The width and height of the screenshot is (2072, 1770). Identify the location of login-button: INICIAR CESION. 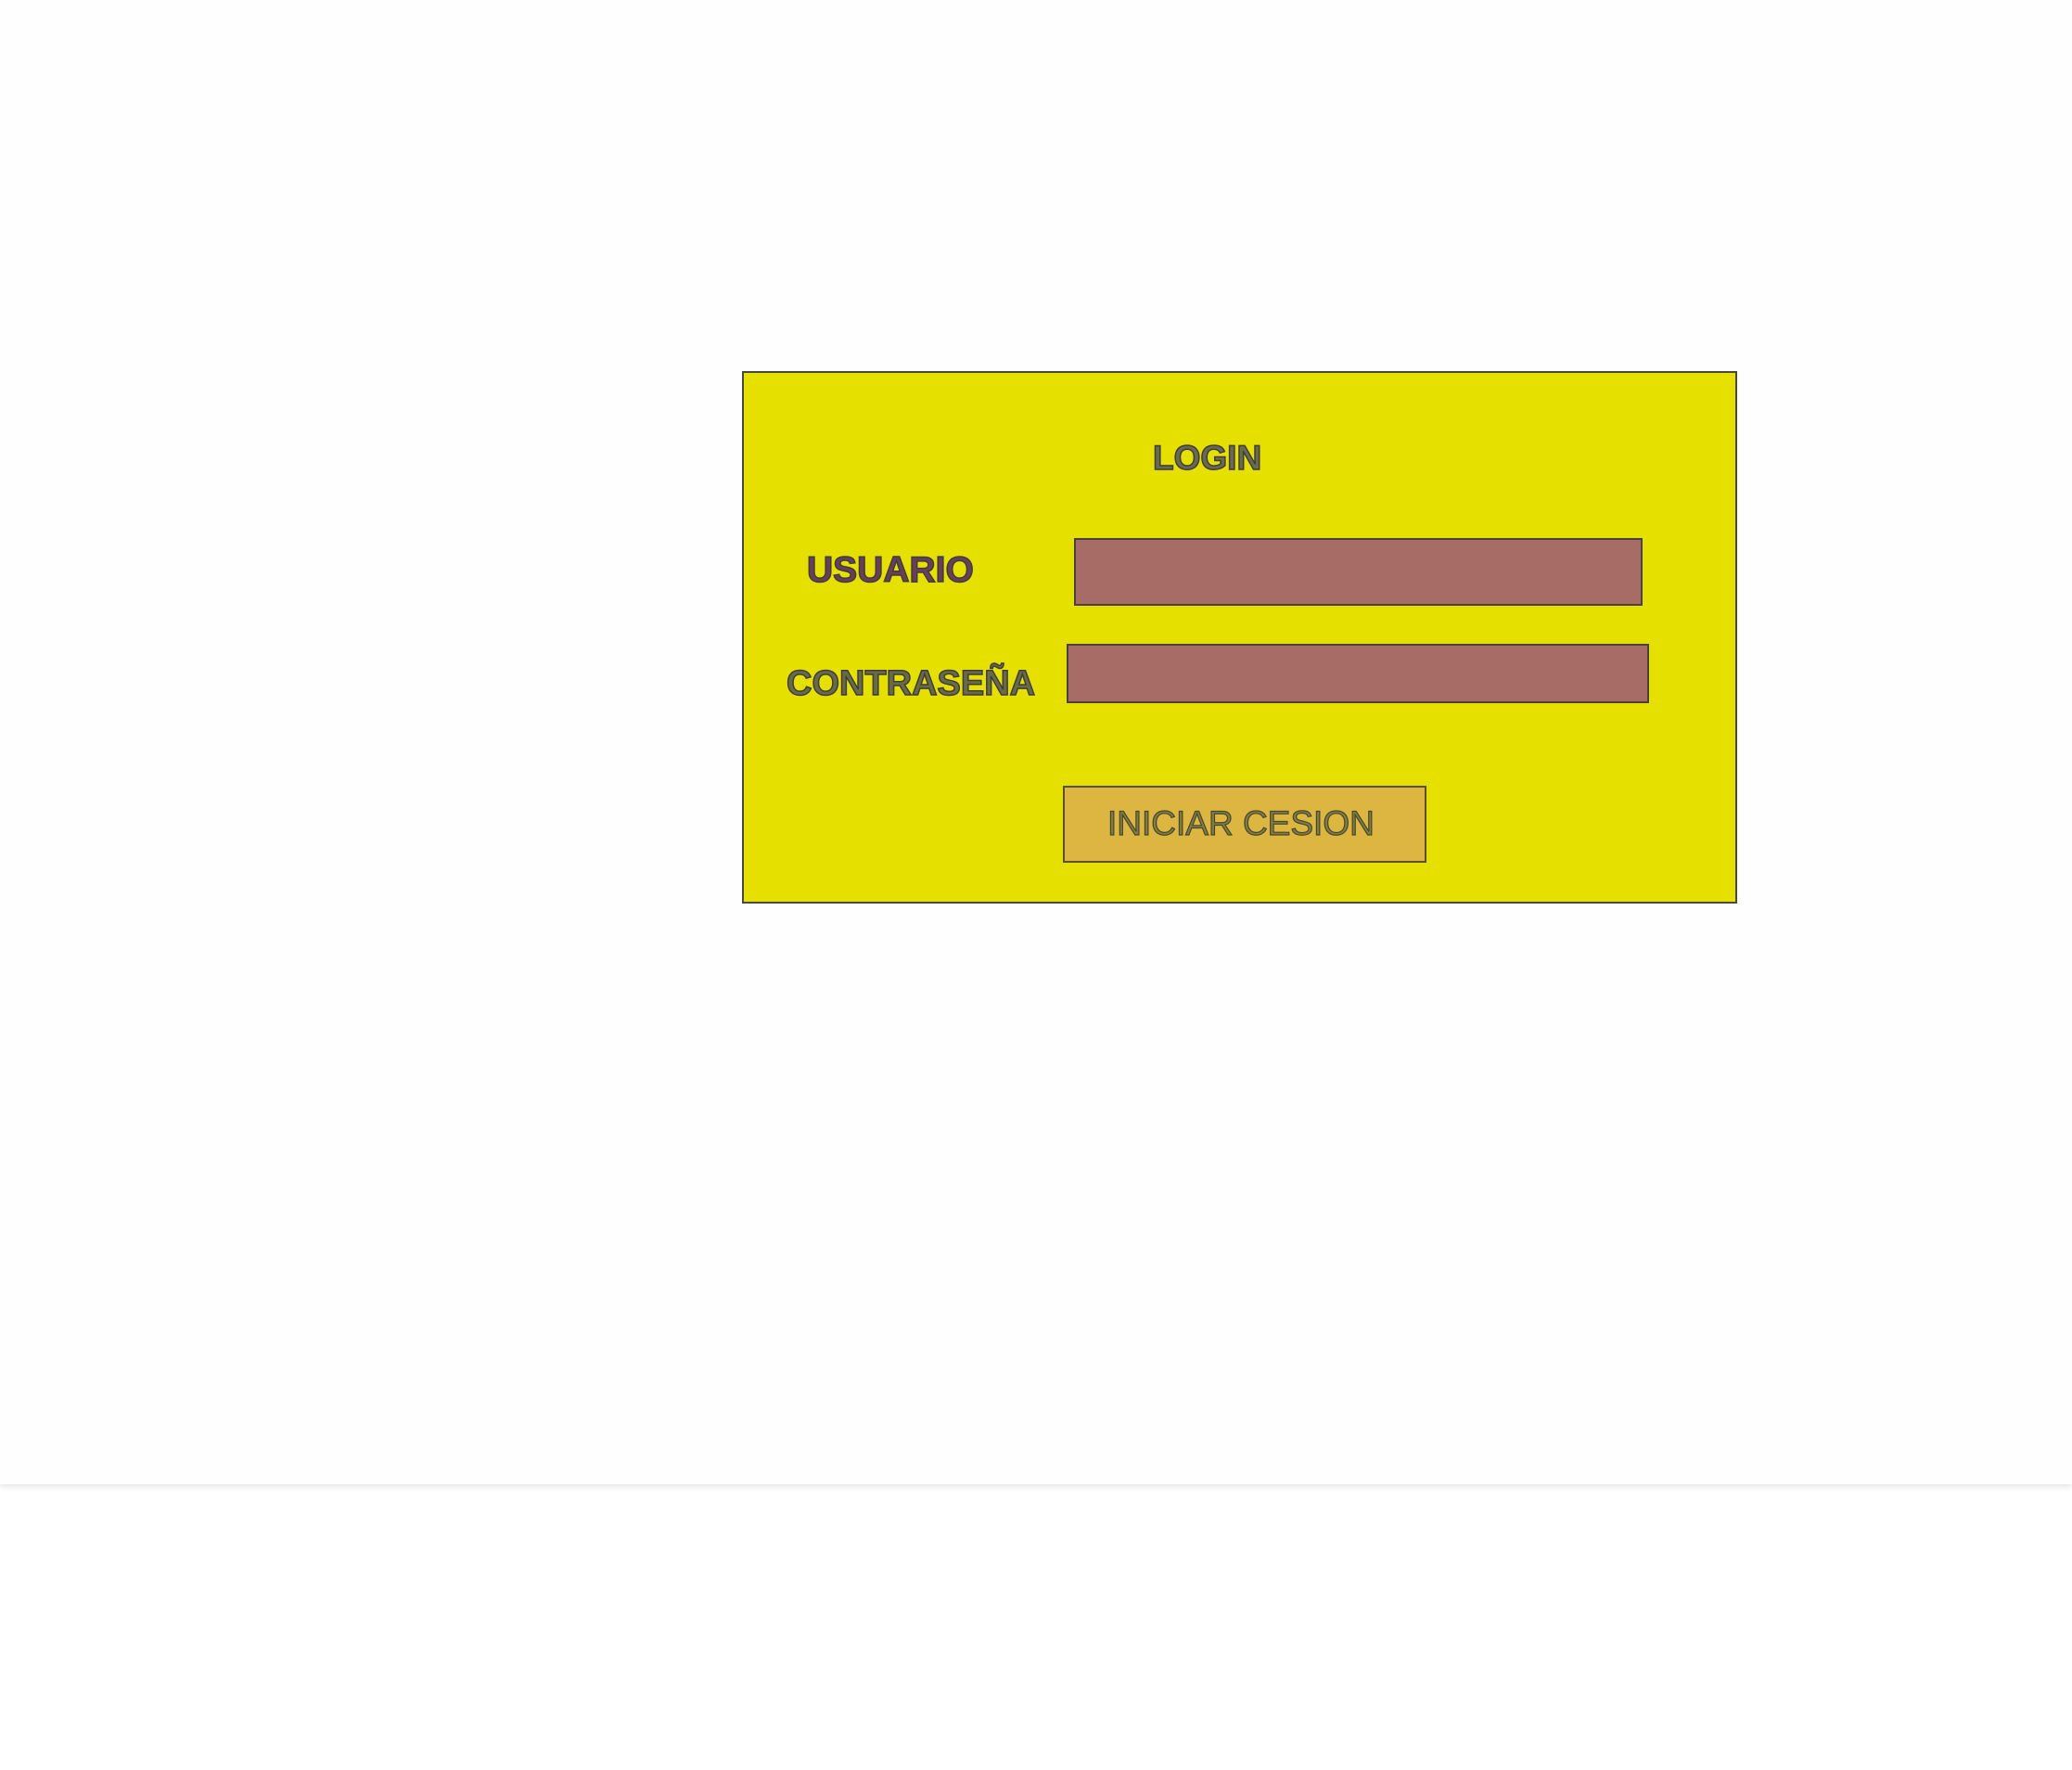
(1244, 825).